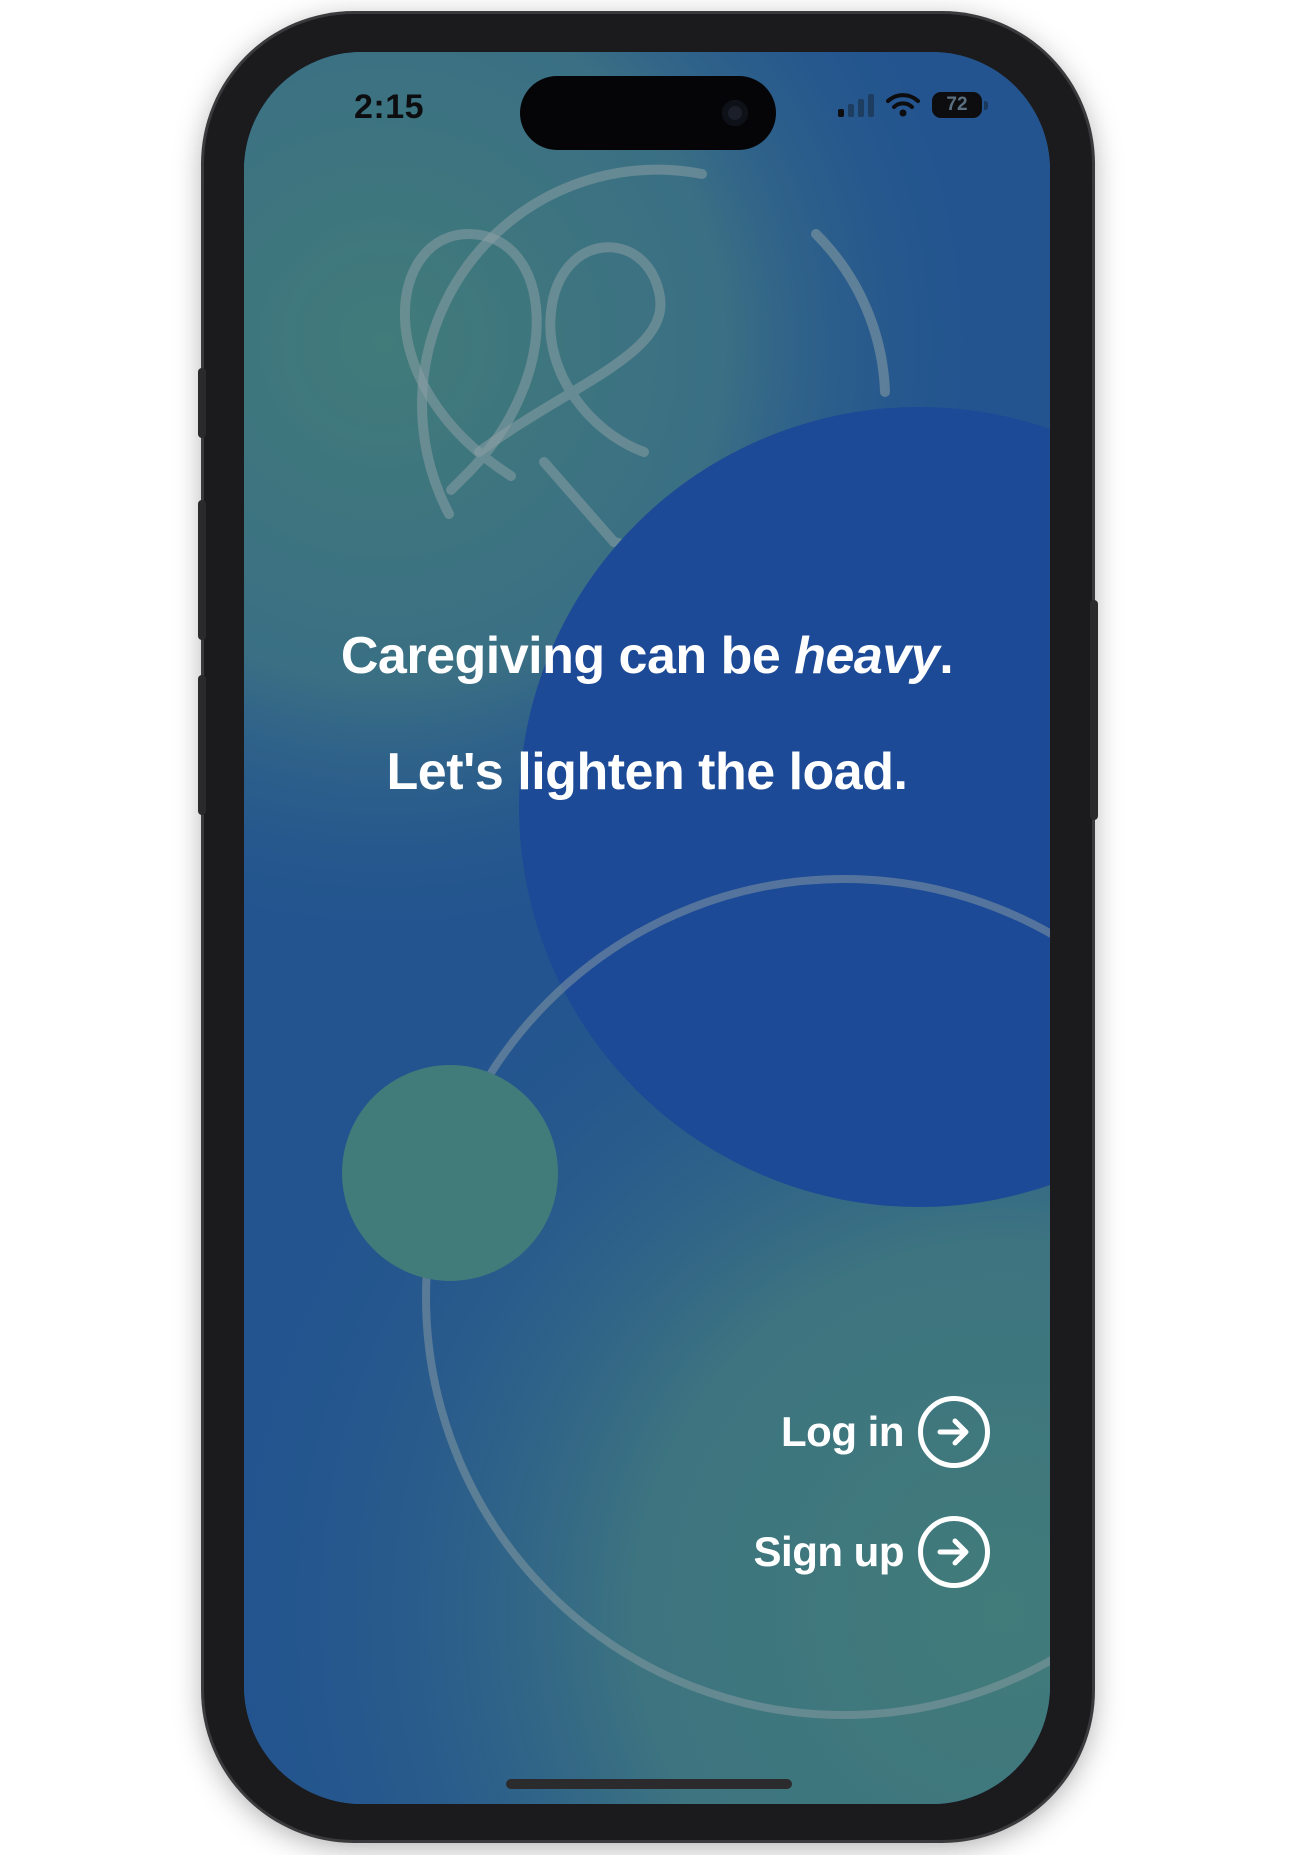 This screenshot has height=1855, width=1290. Describe the element at coordinates (735, 113) in the screenshot. I see `front-camera` at that location.